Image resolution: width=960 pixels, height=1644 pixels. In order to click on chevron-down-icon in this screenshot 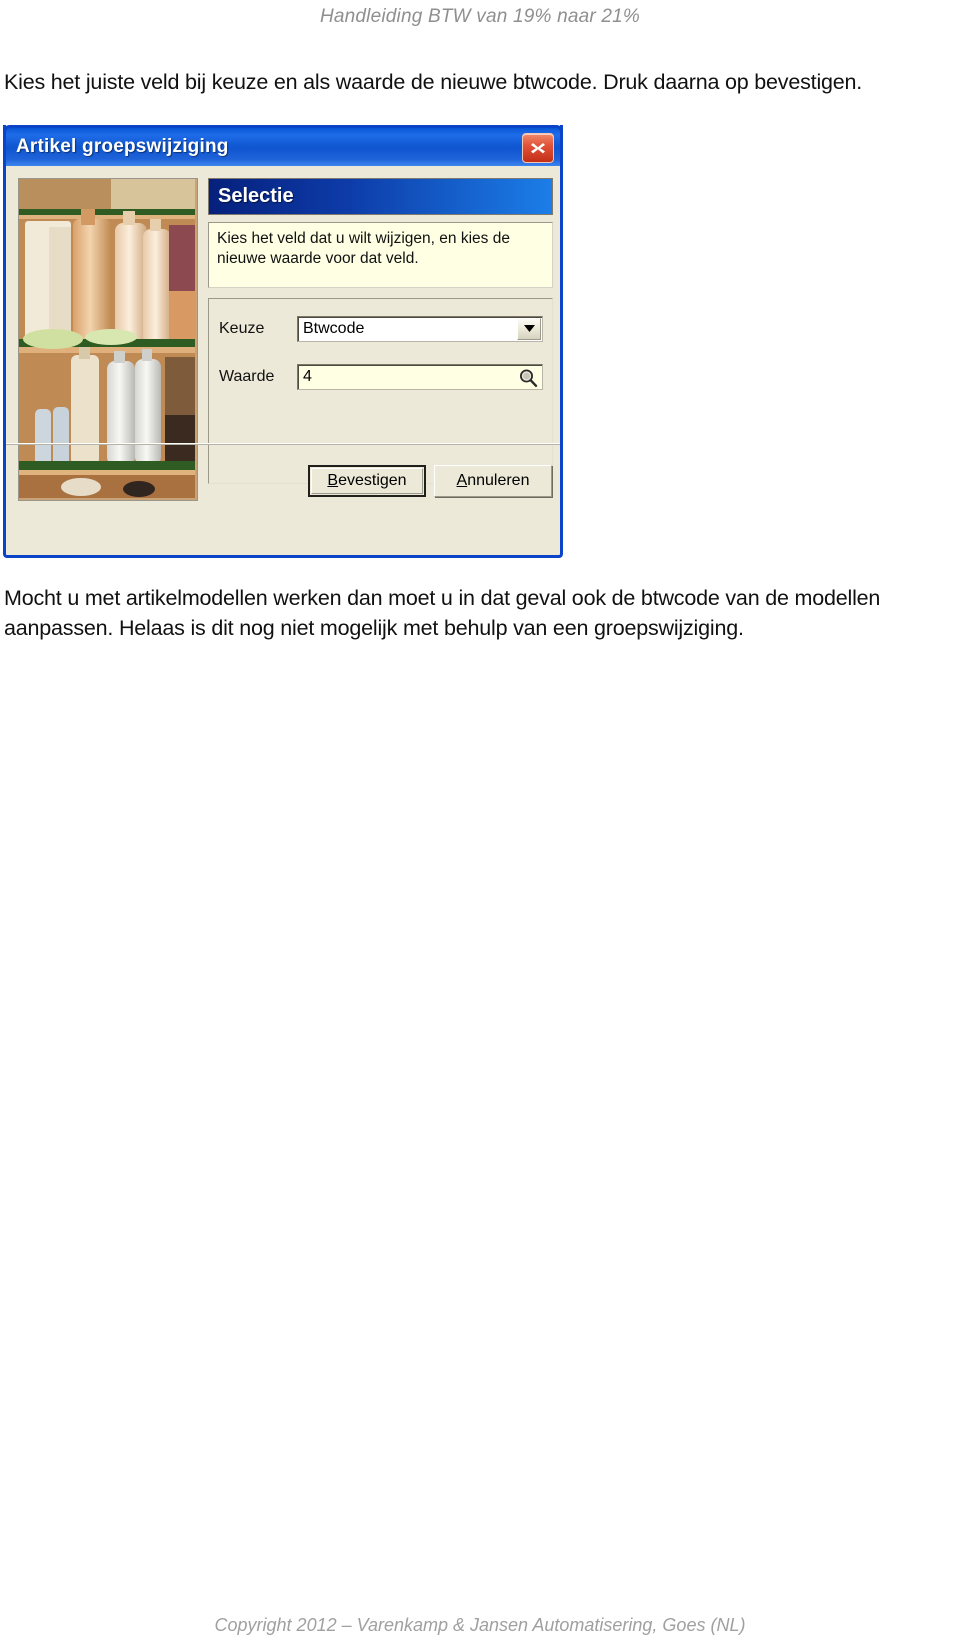, I will do `click(529, 328)`.